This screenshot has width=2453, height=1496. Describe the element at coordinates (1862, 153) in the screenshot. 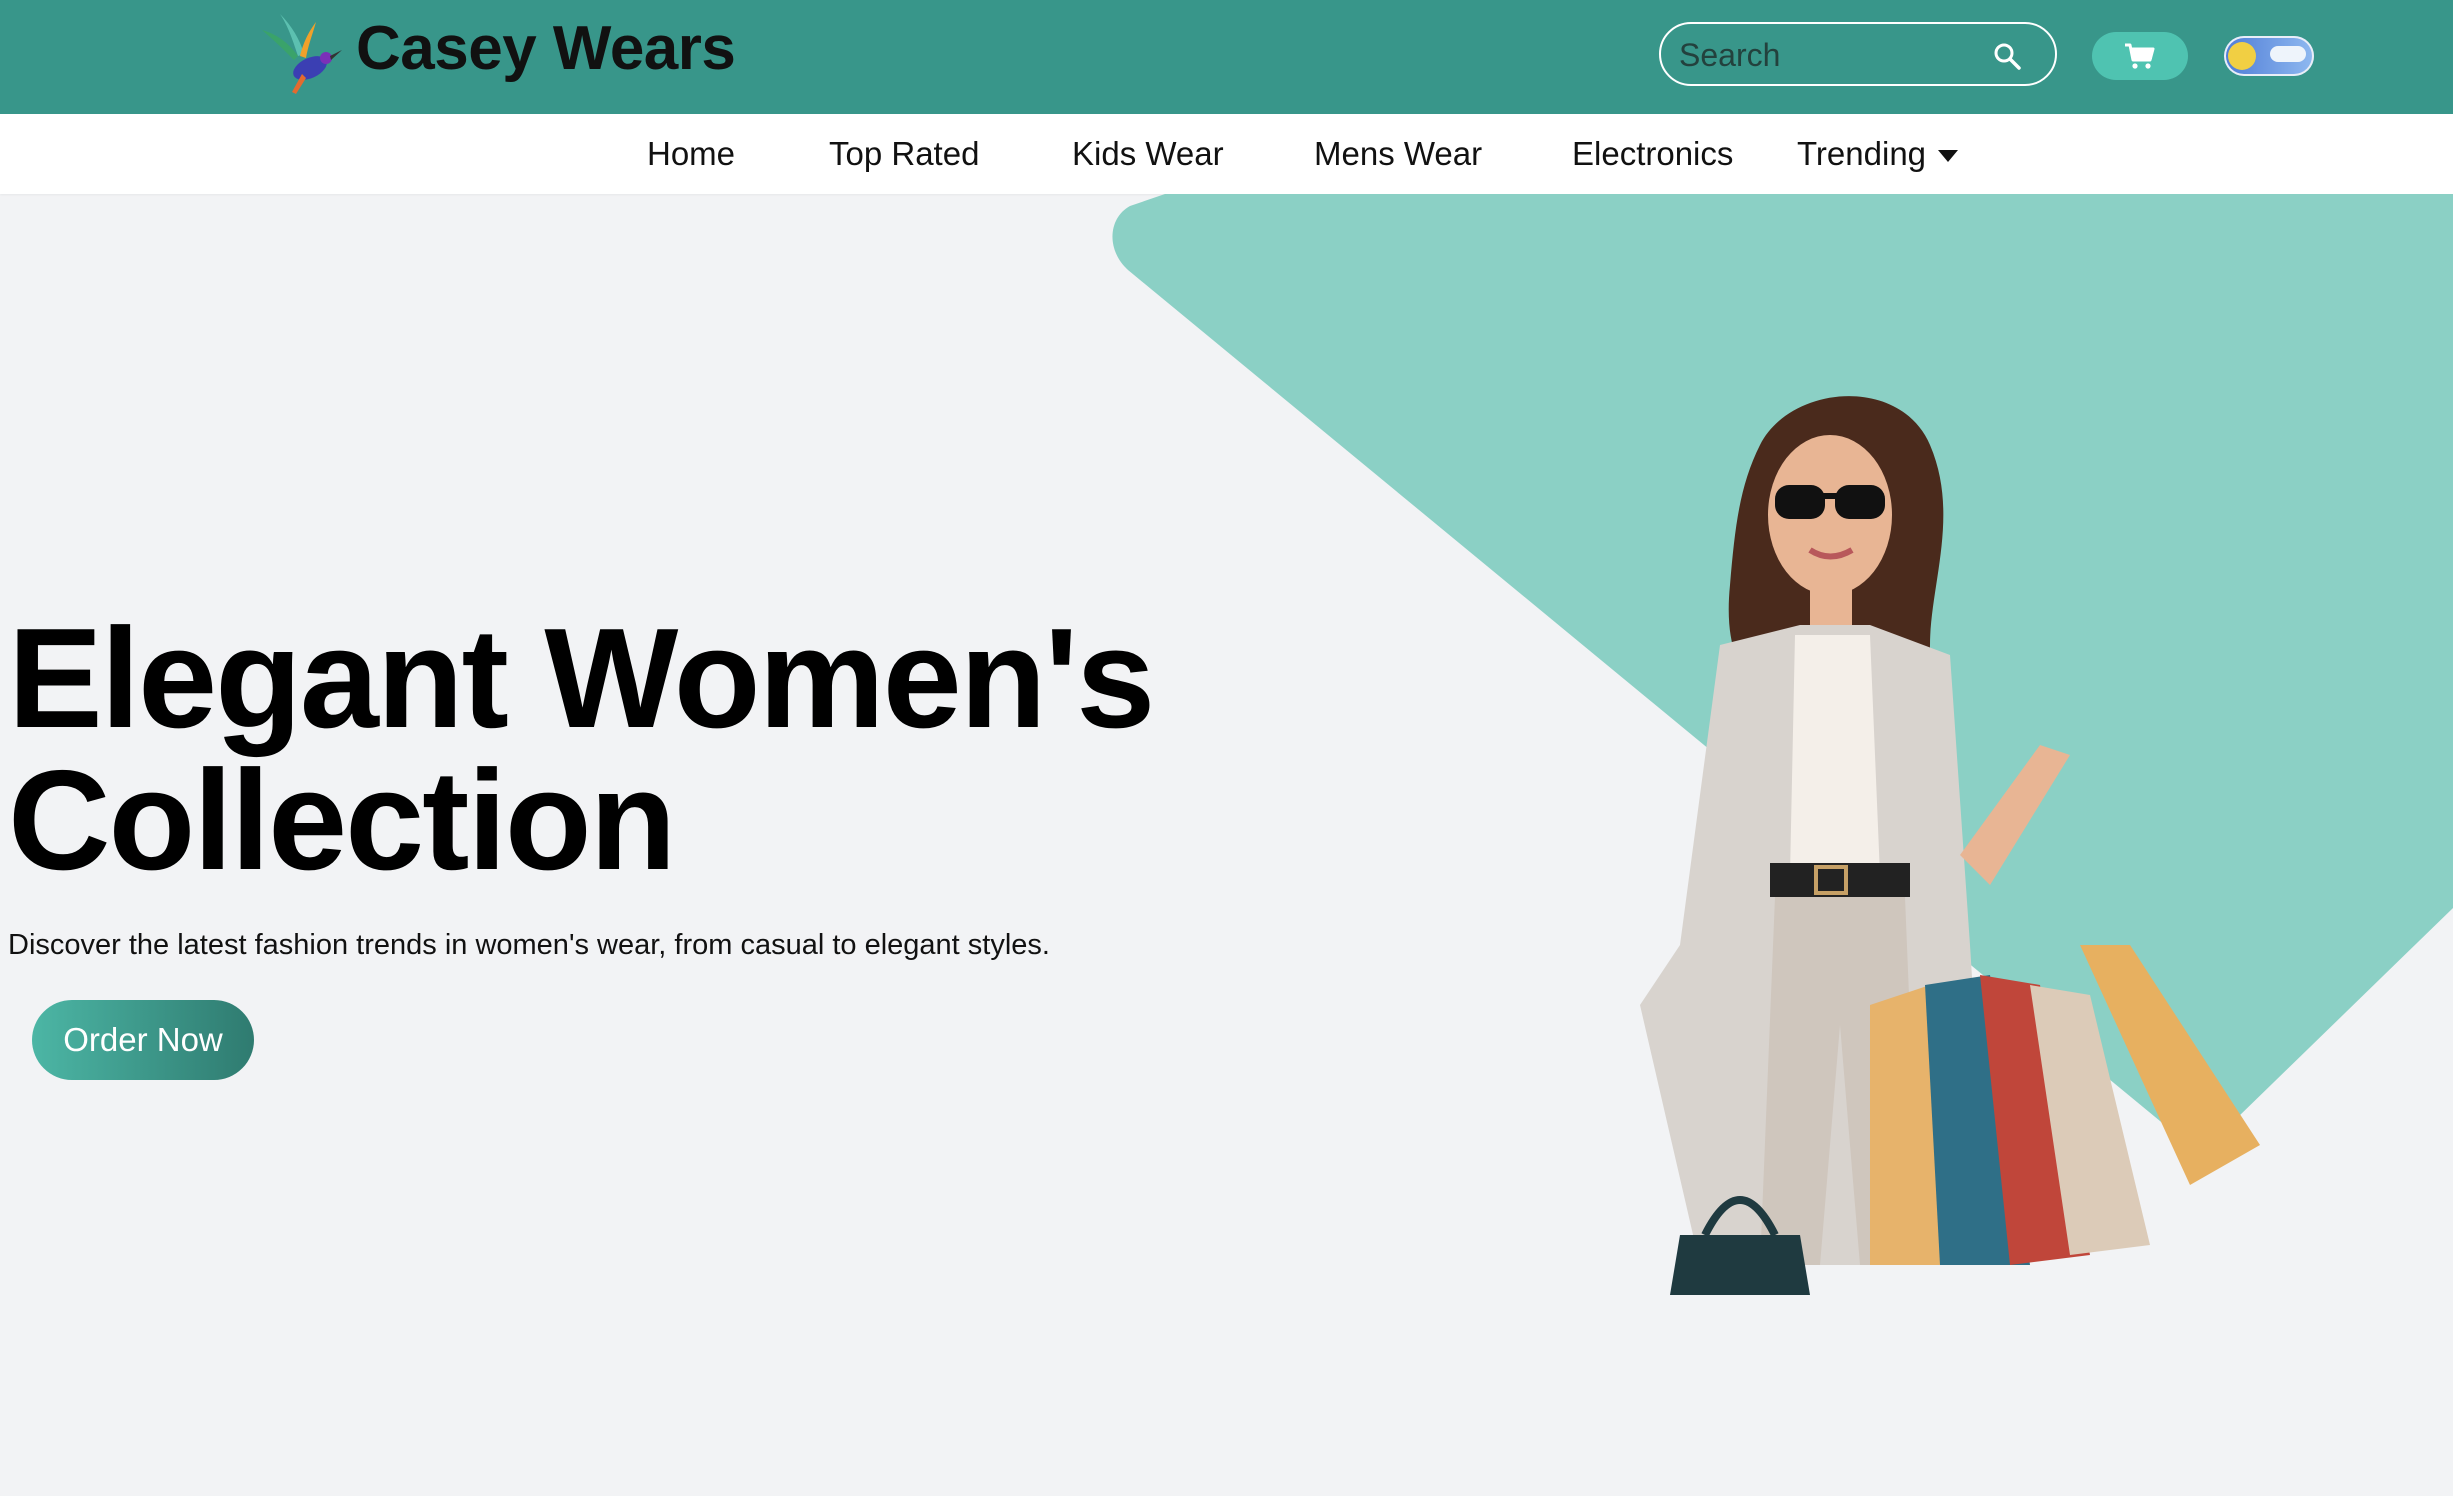

I see `nav-item-trending-label: Trending` at that location.